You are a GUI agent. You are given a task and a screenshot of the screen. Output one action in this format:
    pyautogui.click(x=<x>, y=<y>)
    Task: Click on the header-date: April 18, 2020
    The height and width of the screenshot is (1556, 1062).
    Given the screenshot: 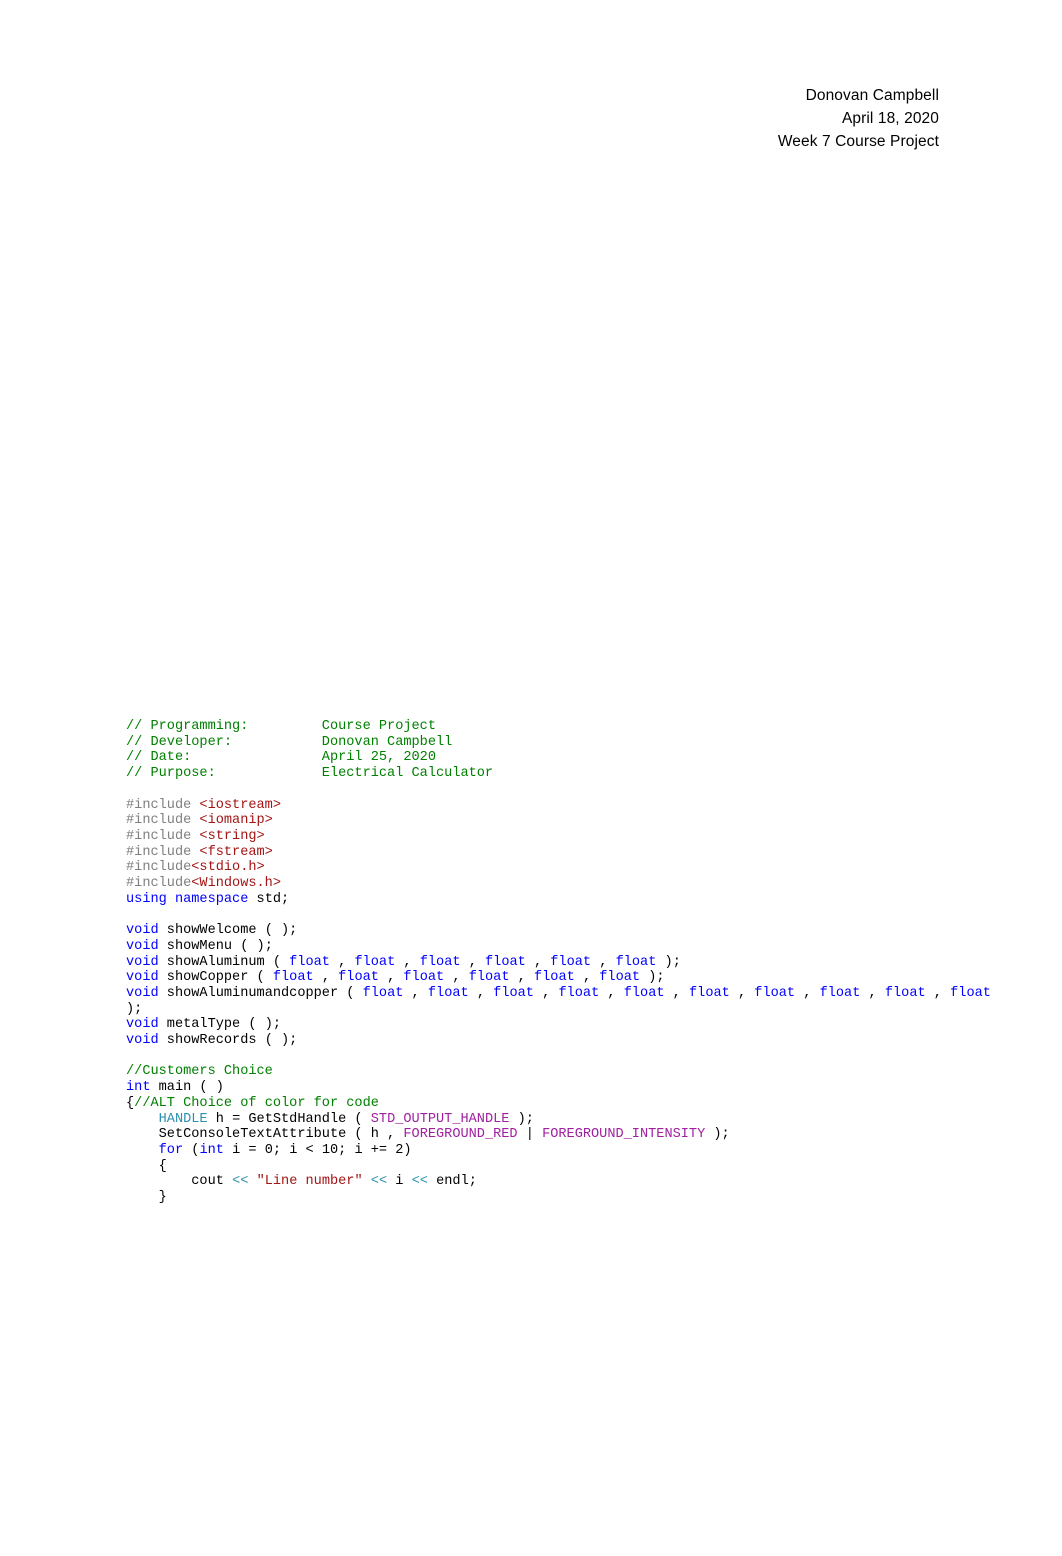 What is the action you would take?
    pyautogui.click(x=890, y=119)
    